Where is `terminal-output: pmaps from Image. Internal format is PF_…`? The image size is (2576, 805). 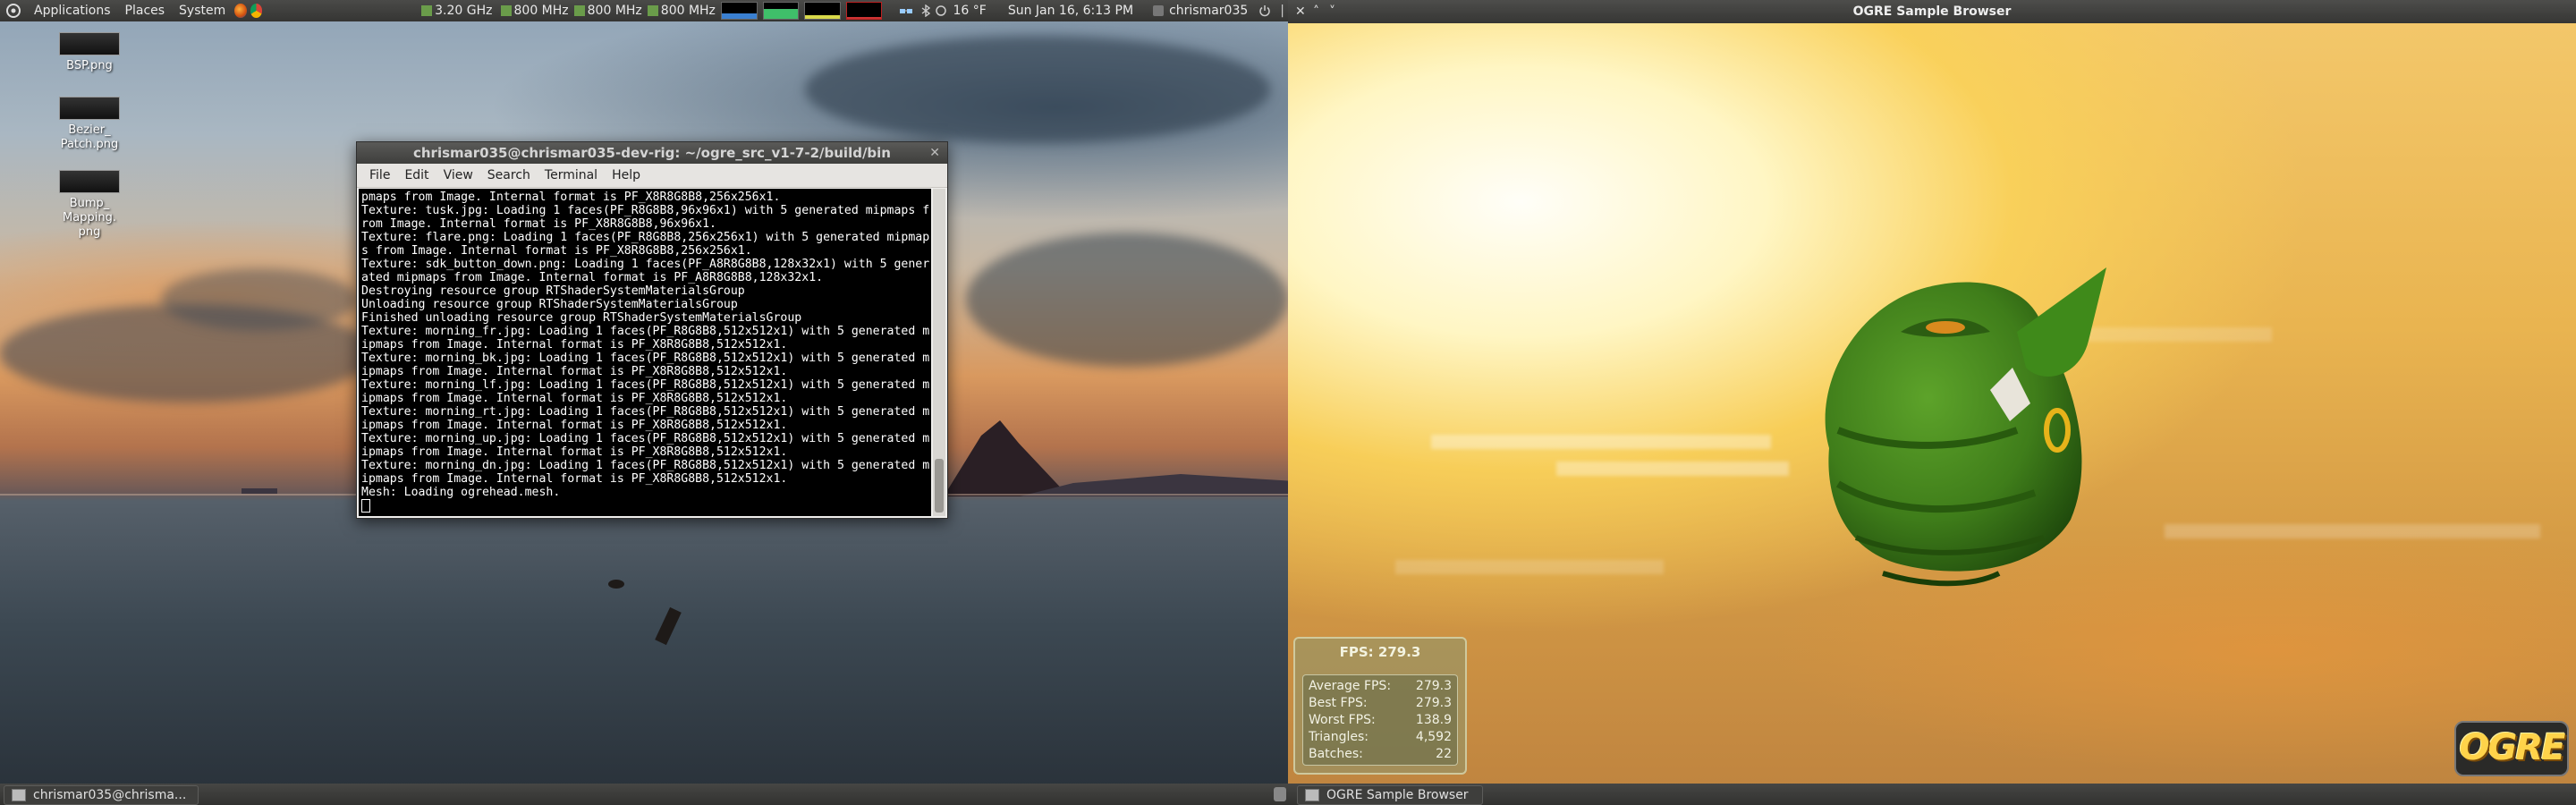 terminal-output: pmaps from Image. Internal format is PF_… is located at coordinates (645, 352).